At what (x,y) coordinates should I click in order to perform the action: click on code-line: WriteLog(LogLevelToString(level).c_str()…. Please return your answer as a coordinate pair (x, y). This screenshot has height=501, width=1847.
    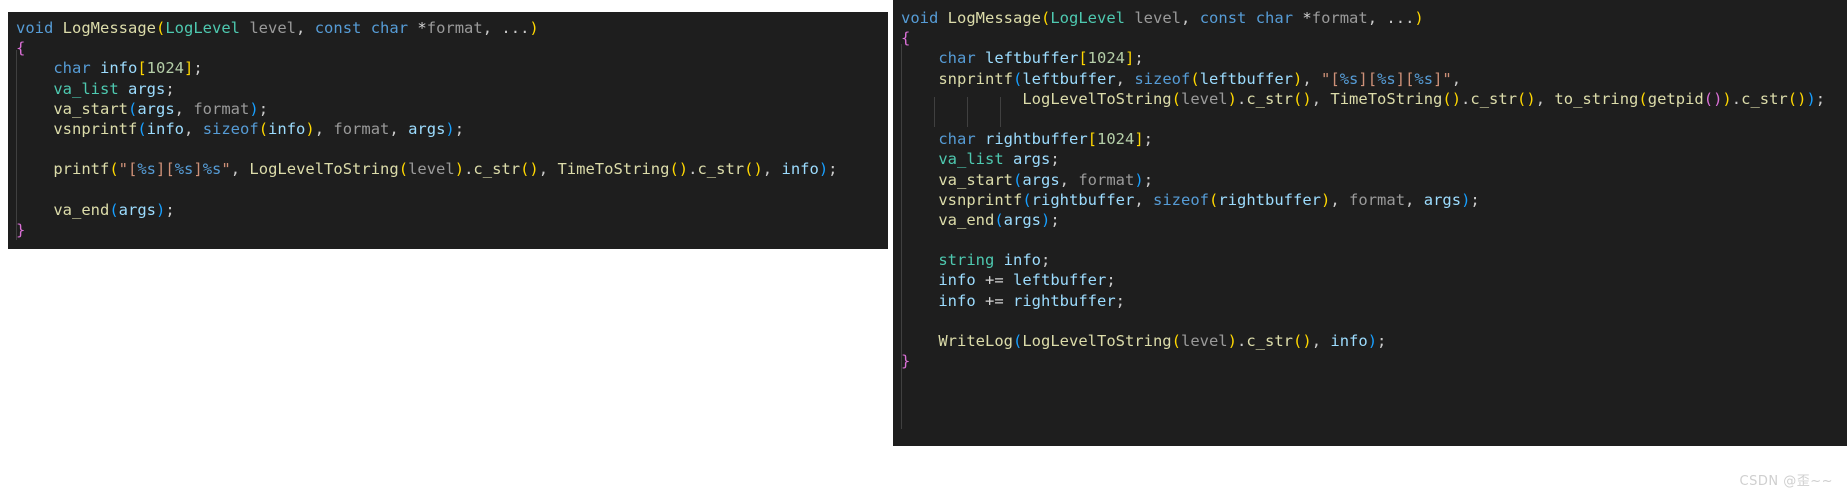
    Looking at the image, I should click on (1162, 341).